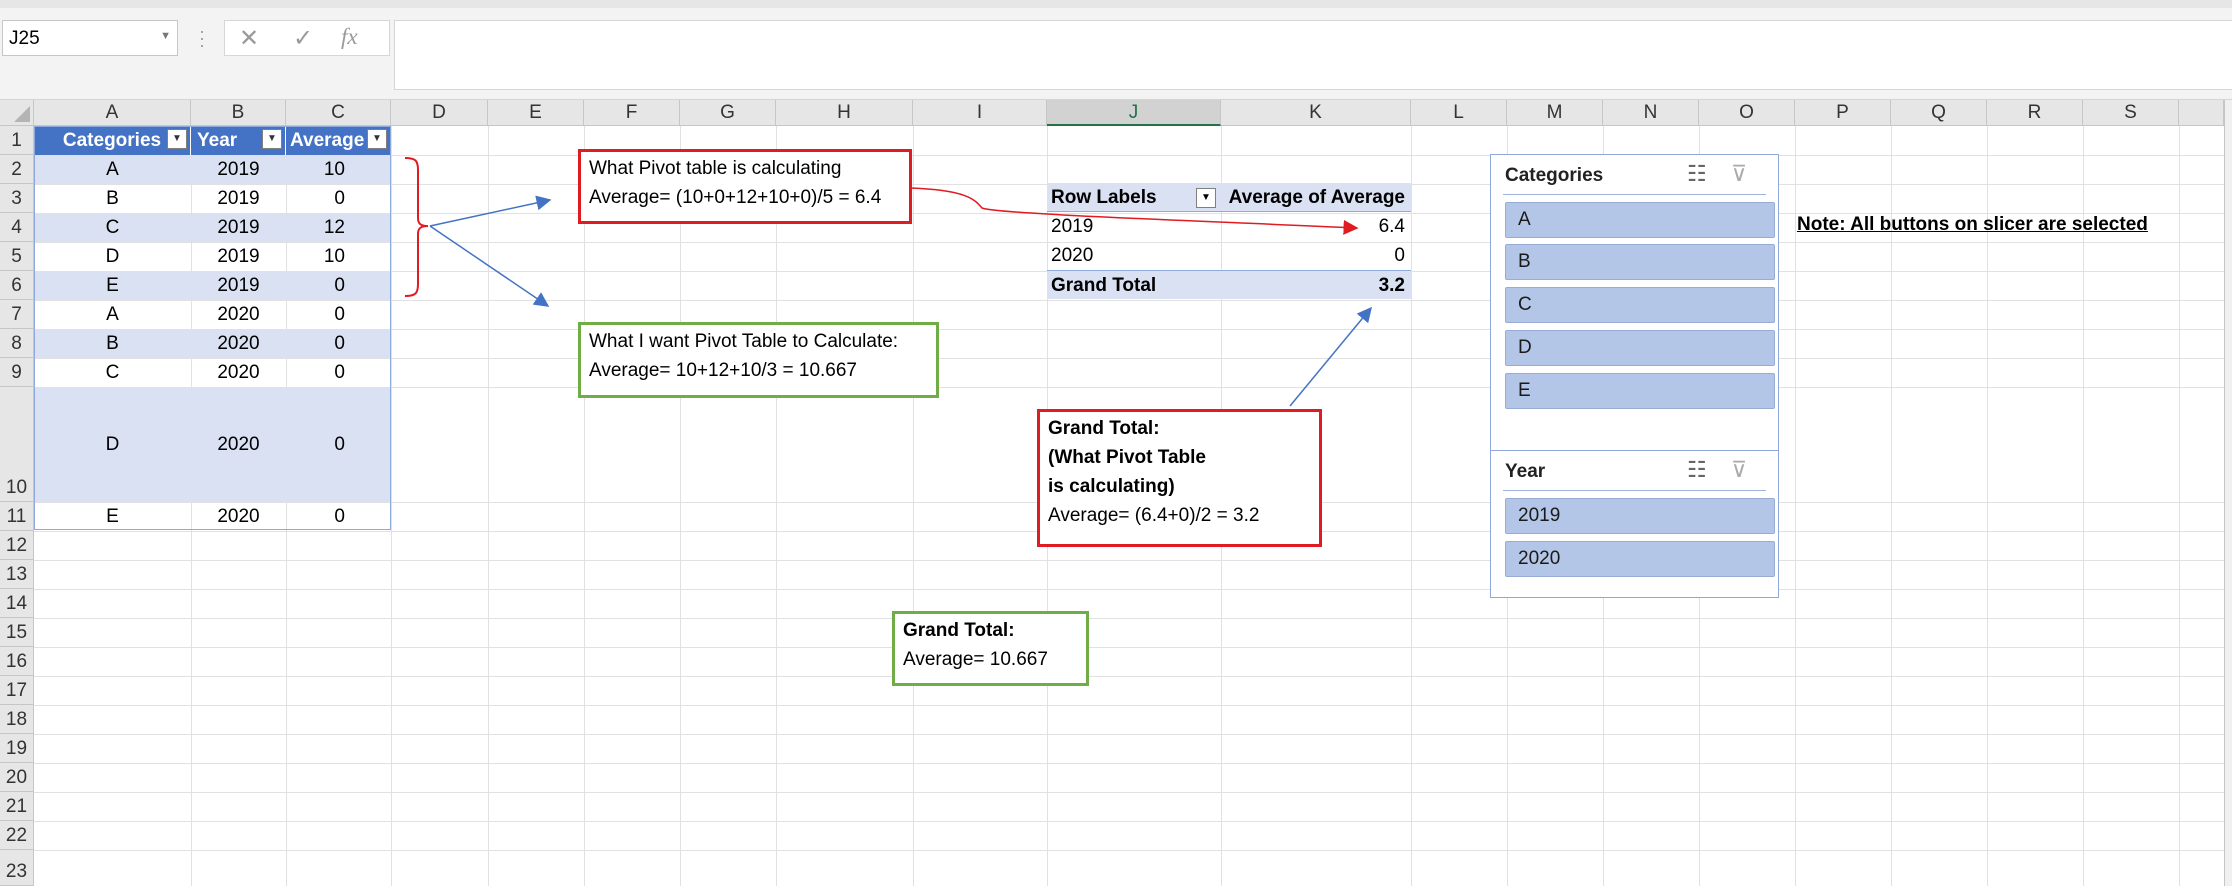 The height and width of the screenshot is (886, 2232). Describe the element at coordinates (17, 603) in the screenshot. I see `row-header-14: 14` at that location.